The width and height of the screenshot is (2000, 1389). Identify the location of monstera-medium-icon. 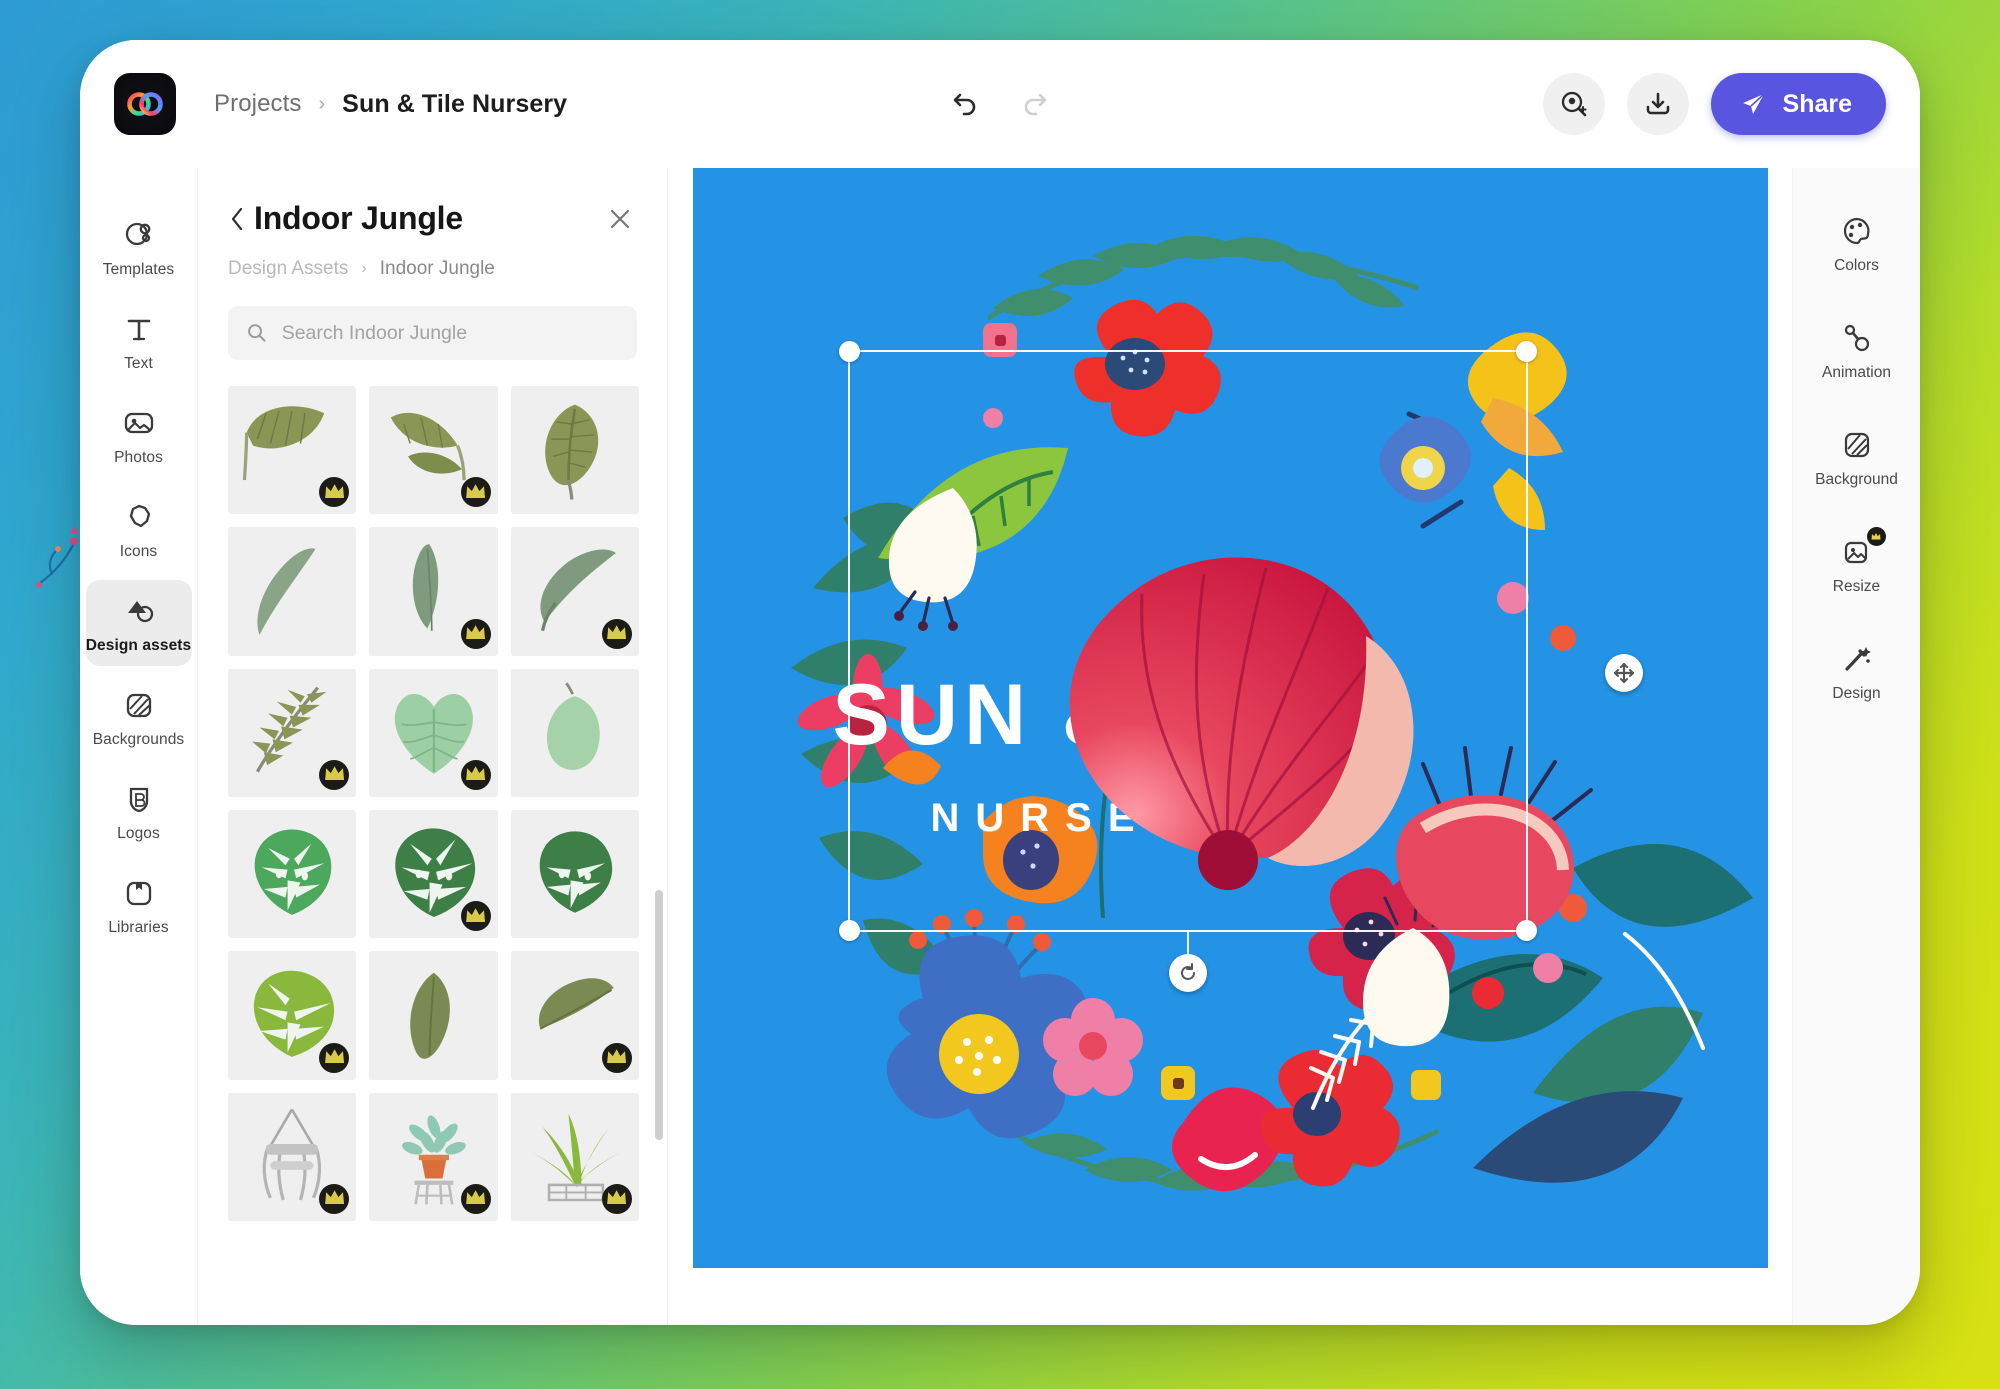
(293, 872).